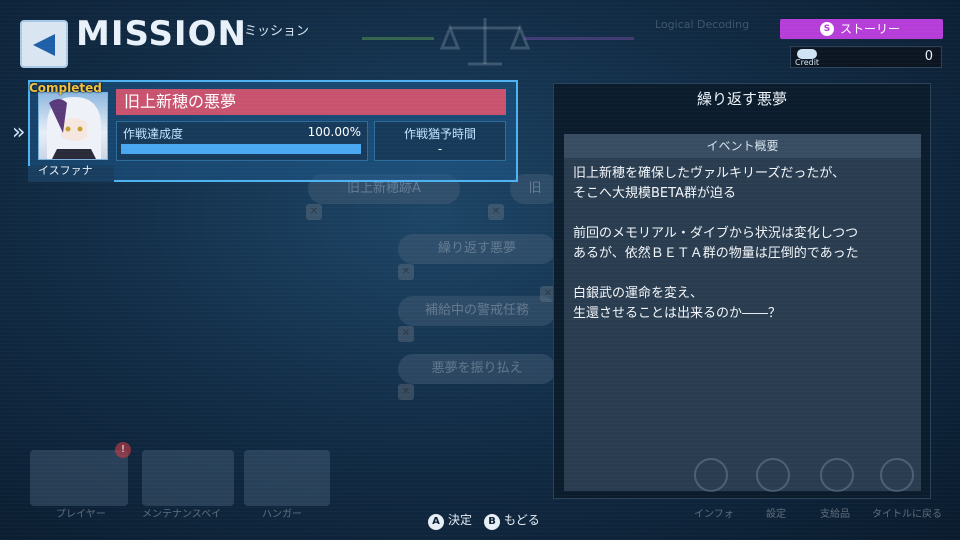 The image size is (960, 540). I want to click on character-portrait, so click(73, 126).